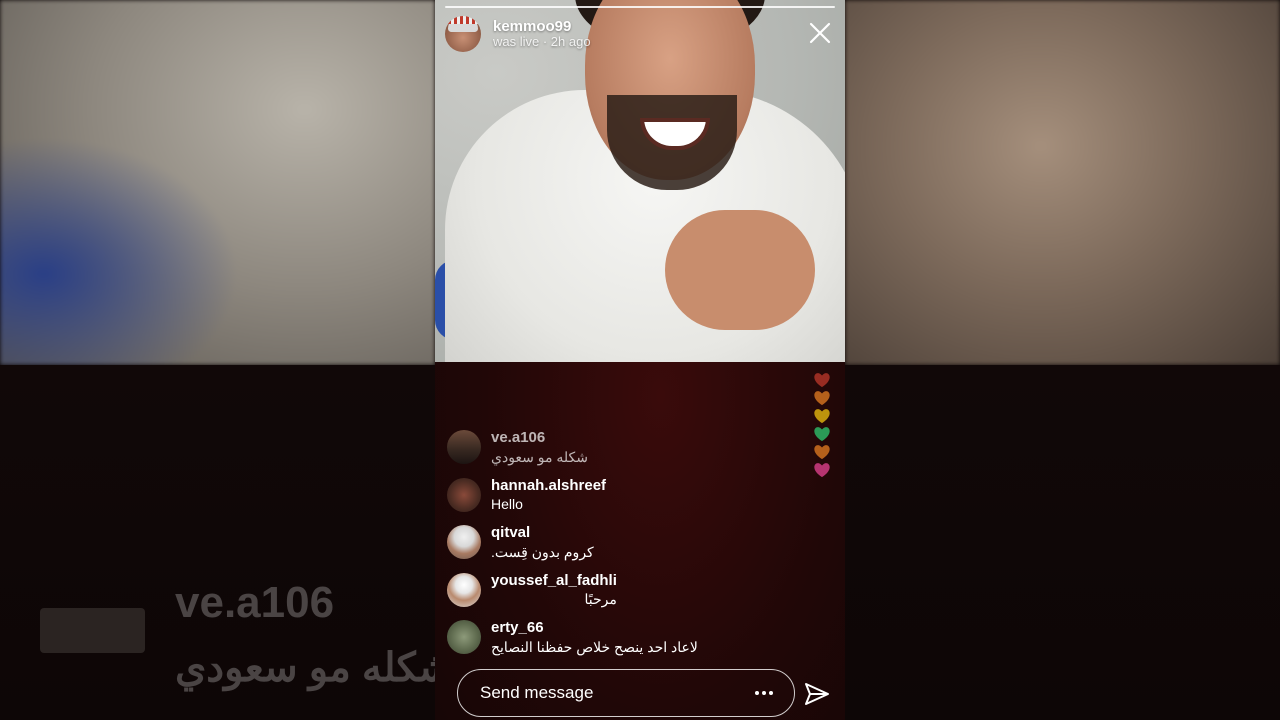  Describe the element at coordinates (605, 693) in the screenshot. I see `message-input` at that location.